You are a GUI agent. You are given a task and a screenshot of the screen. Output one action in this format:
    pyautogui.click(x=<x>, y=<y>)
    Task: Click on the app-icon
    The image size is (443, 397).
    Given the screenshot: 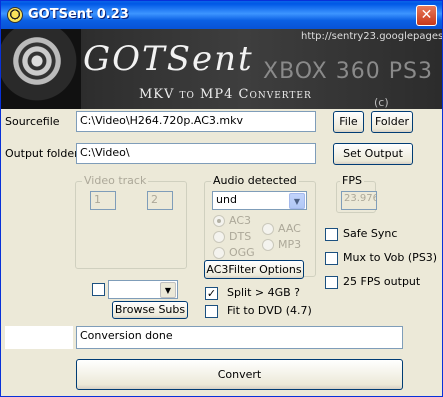 What is the action you would take?
    pyautogui.click(x=15, y=15)
    